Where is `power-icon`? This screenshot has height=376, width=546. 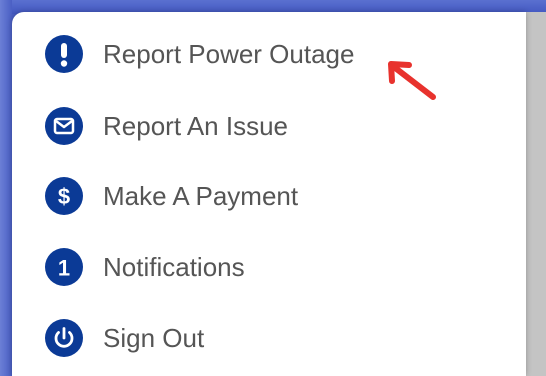 power-icon is located at coordinates (64, 338).